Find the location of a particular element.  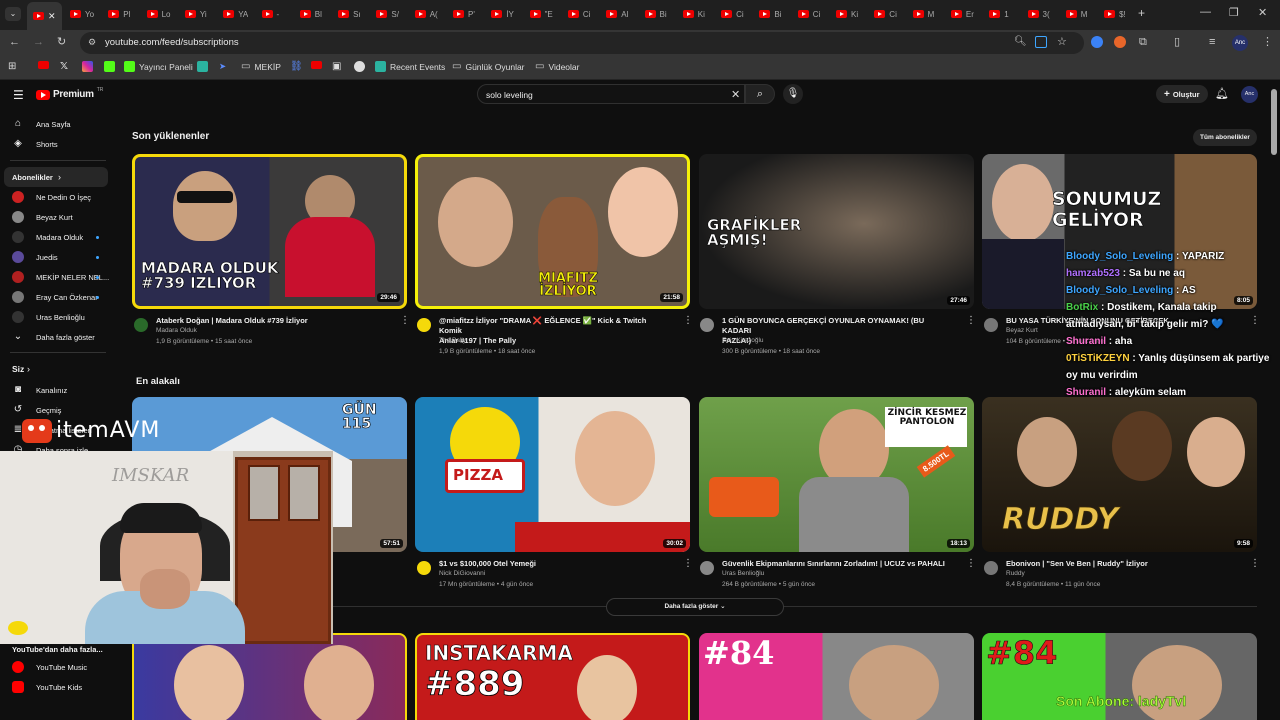

clear-search-icon: ✕ is located at coordinates (735, 94).